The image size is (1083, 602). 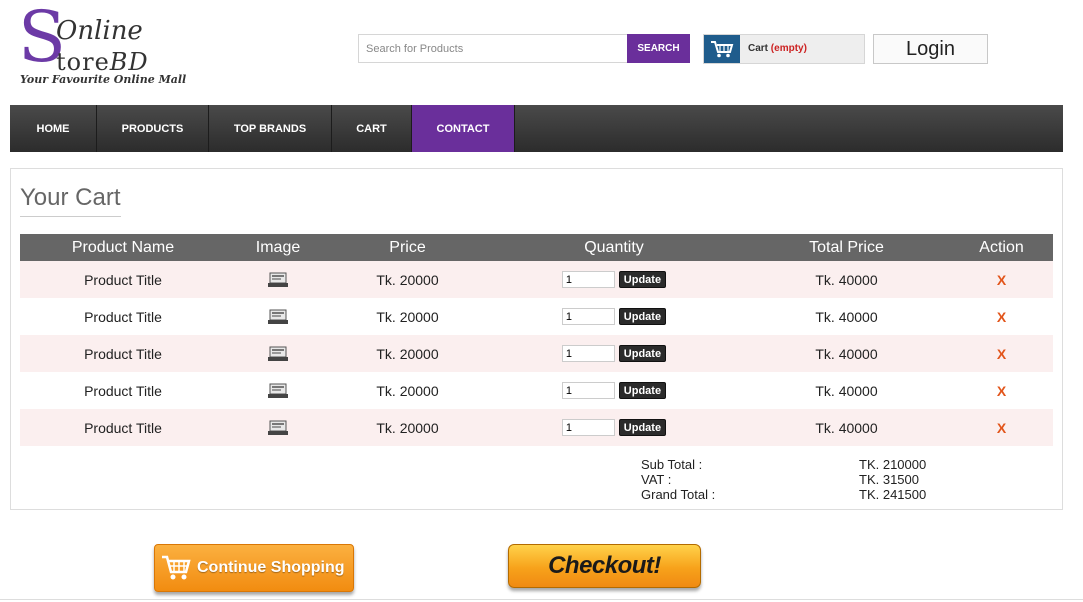 What do you see at coordinates (492, 48) in the screenshot?
I see `search-input` at bounding box center [492, 48].